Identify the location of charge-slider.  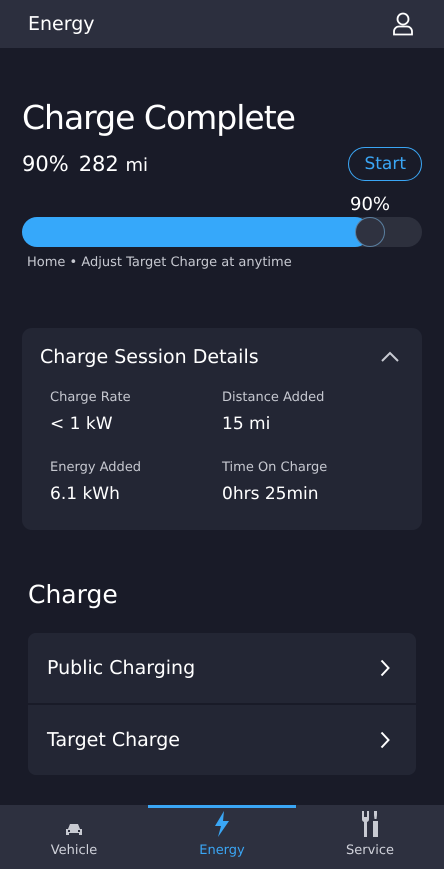
(222, 232).